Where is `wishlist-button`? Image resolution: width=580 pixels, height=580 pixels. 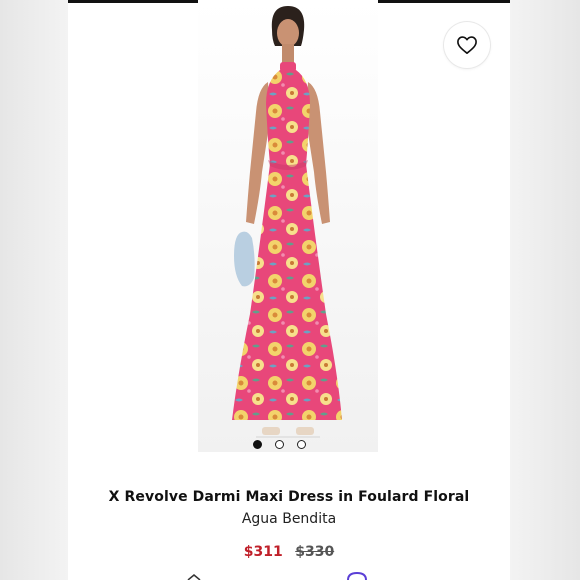 wishlist-button is located at coordinates (467, 45).